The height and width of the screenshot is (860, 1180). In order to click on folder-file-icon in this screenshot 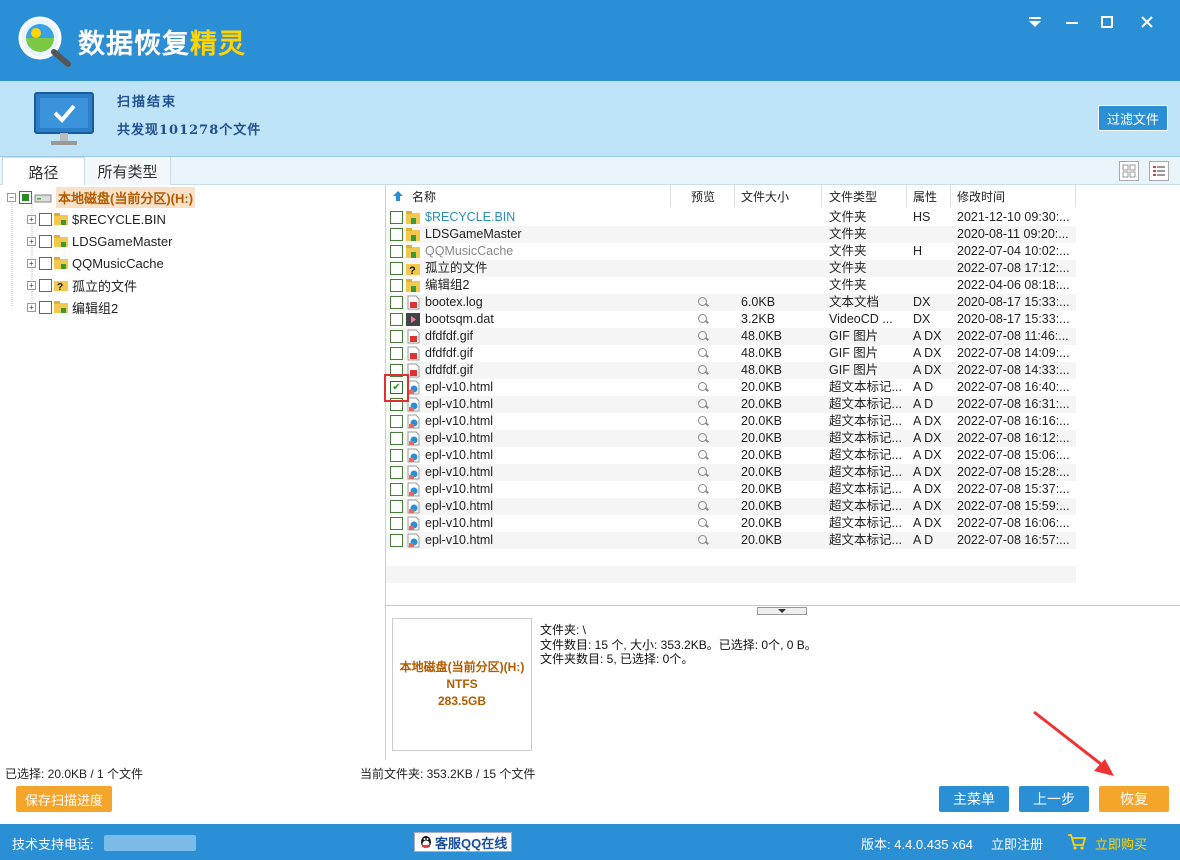, I will do `click(413, 285)`.